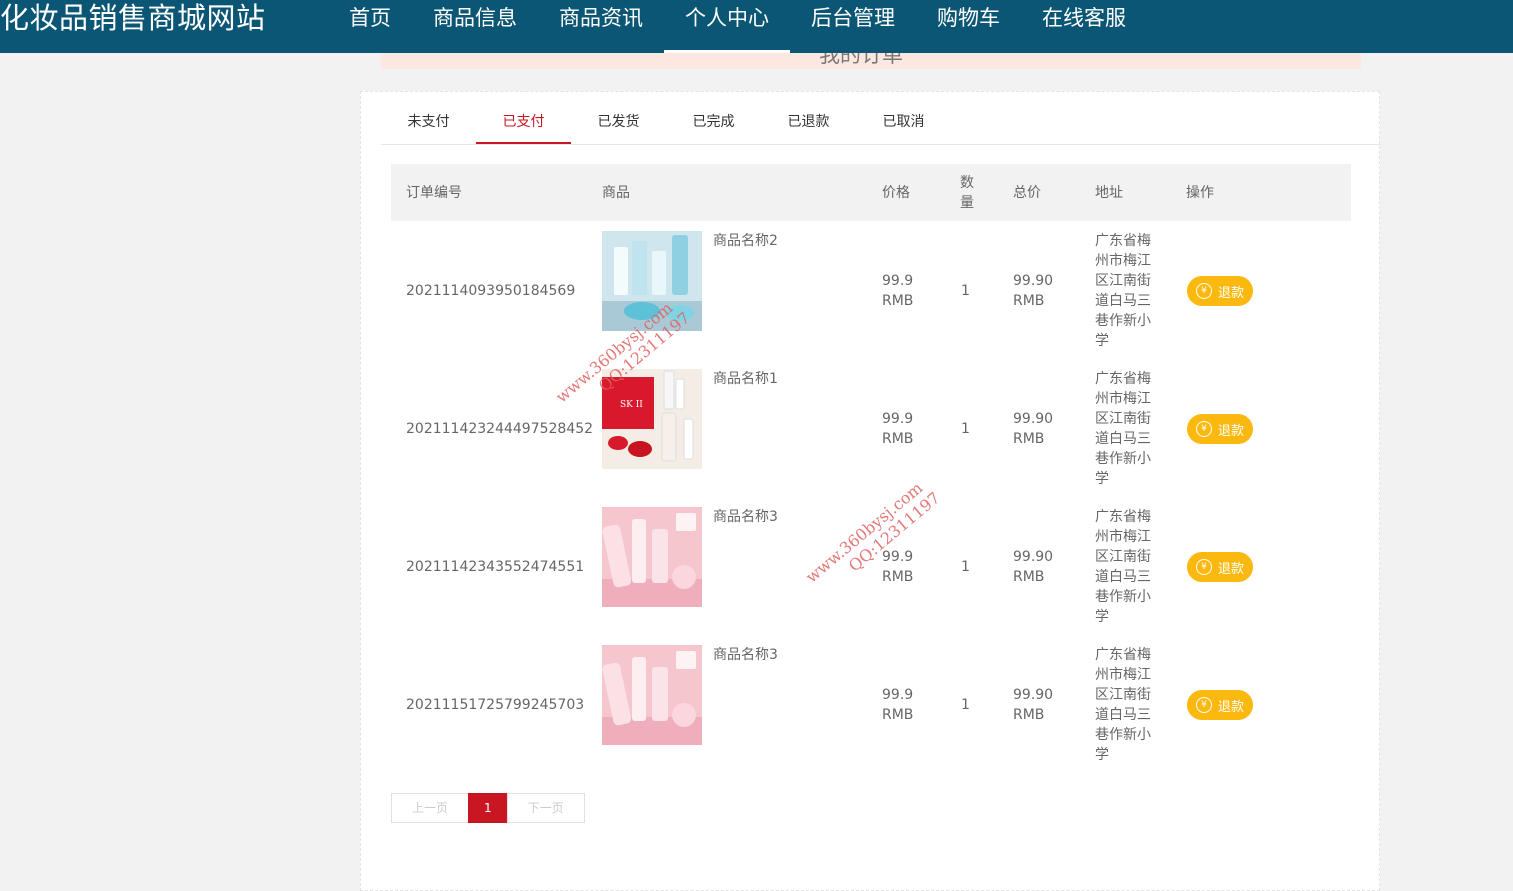 This screenshot has height=891, width=1513. What do you see at coordinates (745, 241) in the screenshot?
I see `product-name: 商品名称2` at bounding box center [745, 241].